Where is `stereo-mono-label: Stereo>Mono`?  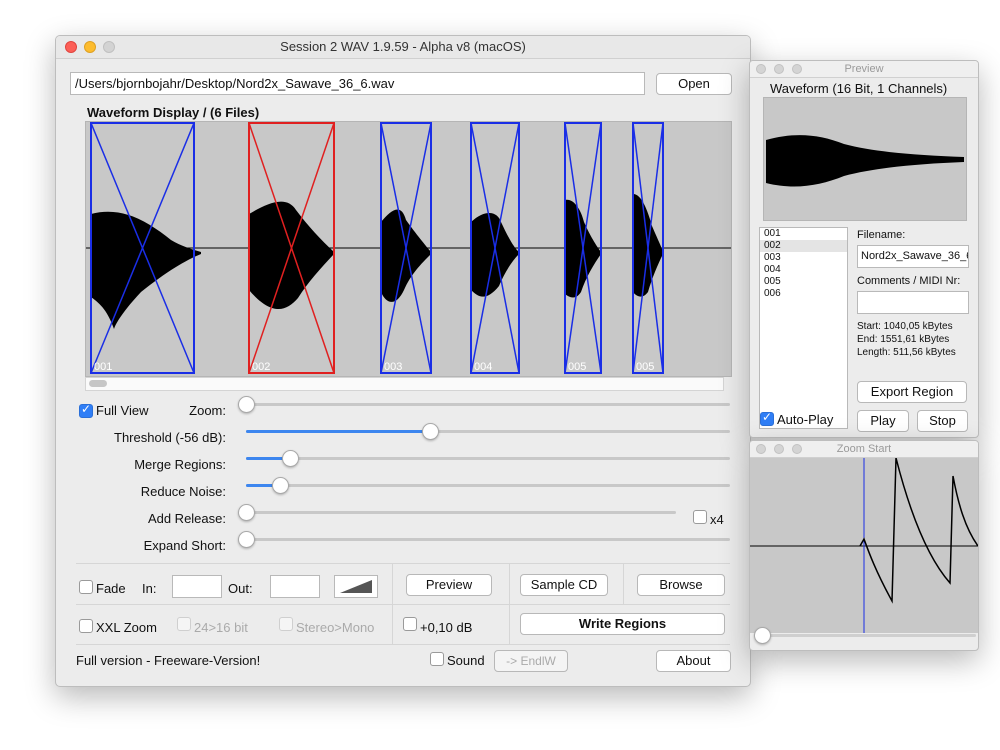 stereo-mono-label: Stereo>Mono is located at coordinates (335, 627).